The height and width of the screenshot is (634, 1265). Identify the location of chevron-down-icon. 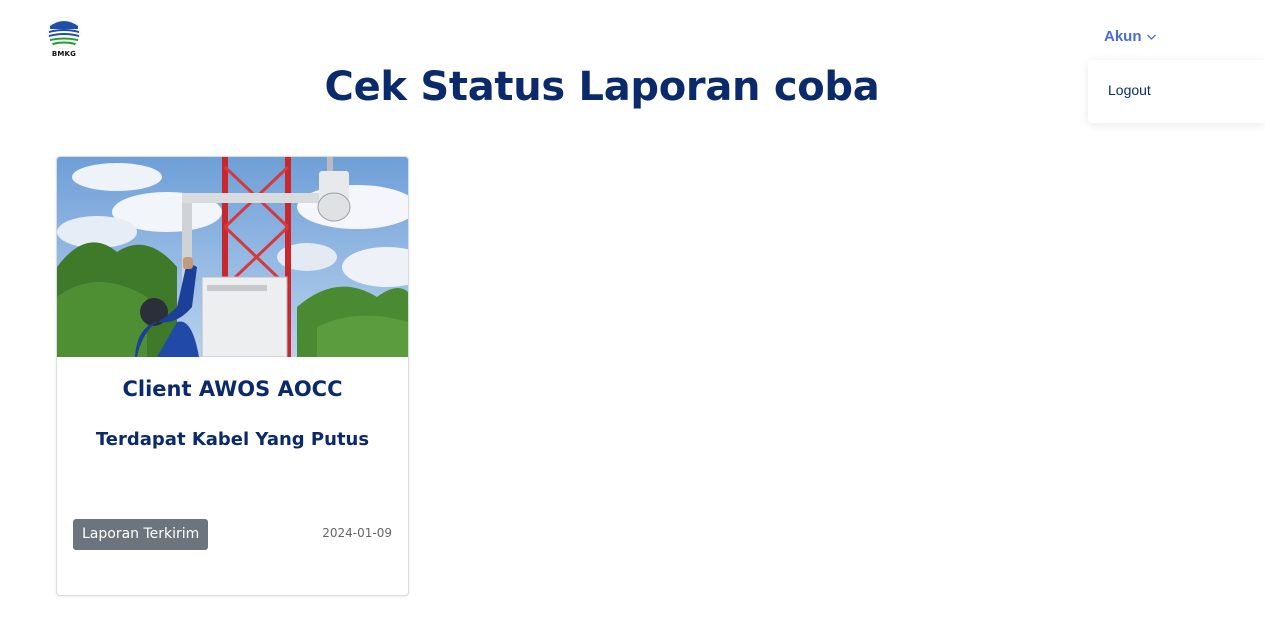
(1151, 37).